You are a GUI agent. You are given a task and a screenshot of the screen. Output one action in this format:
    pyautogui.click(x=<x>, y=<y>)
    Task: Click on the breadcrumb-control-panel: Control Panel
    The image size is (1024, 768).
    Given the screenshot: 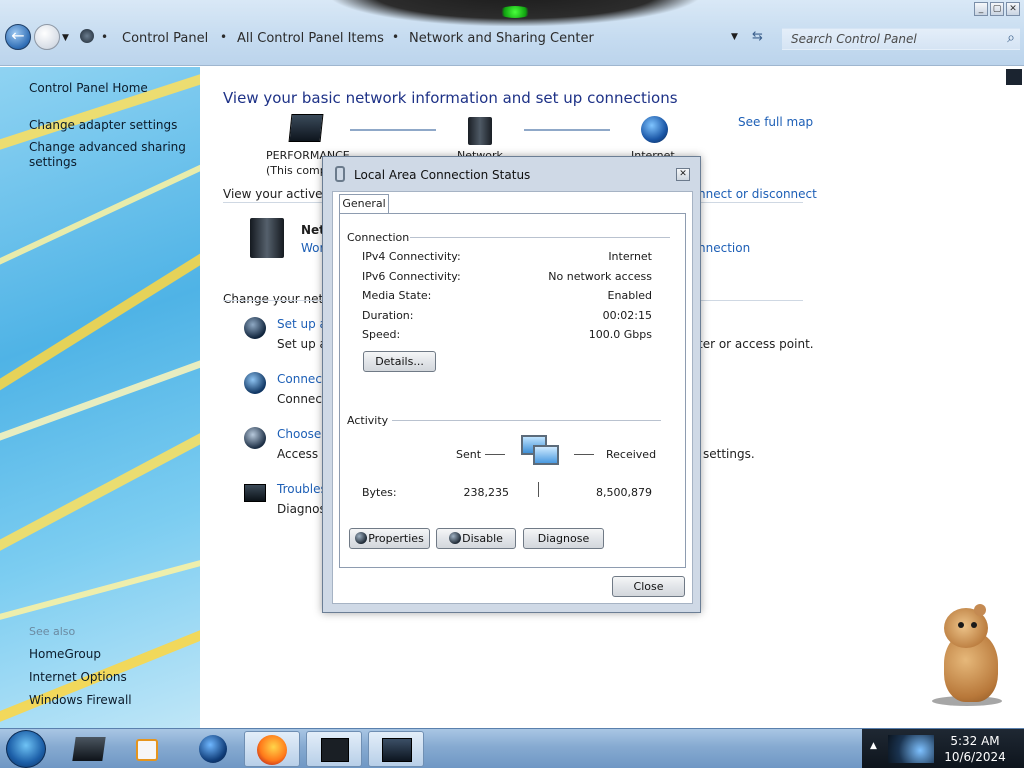 What is the action you would take?
    pyautogui.click(x=165, y=38)
    